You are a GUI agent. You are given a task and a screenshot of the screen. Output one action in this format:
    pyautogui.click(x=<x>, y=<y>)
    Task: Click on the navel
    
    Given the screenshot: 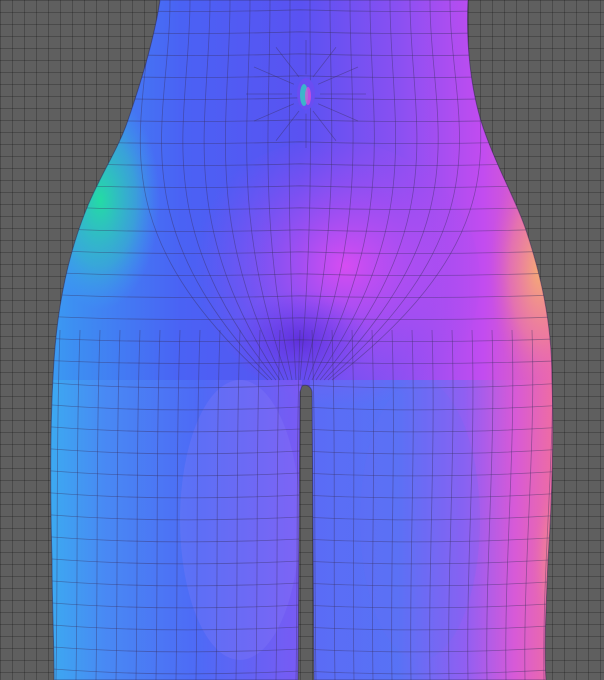 What is the action you would take?
    pyautogui.click(x=306, y=94)
    